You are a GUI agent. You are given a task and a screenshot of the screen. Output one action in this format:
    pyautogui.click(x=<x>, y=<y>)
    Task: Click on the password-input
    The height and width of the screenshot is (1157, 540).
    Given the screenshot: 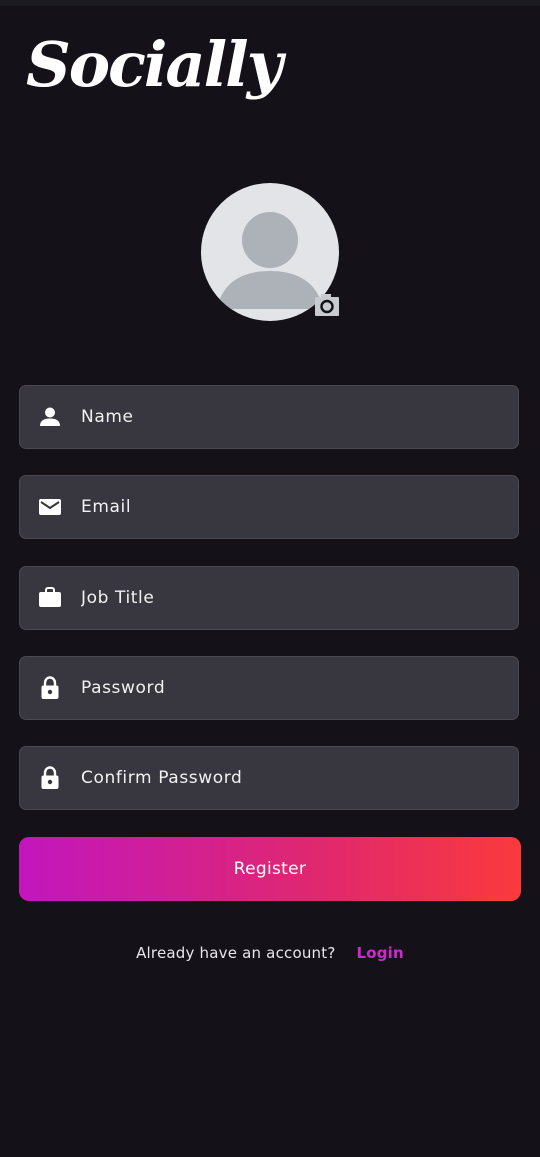 What is the action you would take?
    pyautogui.click(x=281, y=688)
    